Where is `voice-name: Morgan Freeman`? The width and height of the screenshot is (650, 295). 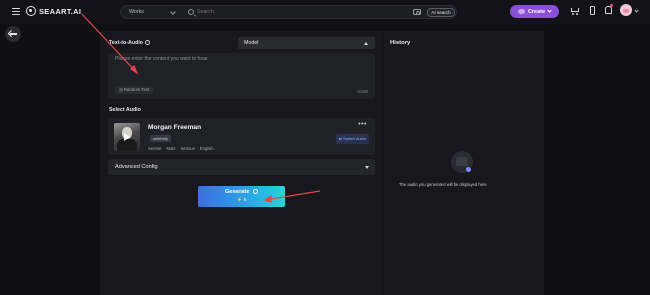
voice-name: Morgan Freeman is located at coordinates (175, 127).